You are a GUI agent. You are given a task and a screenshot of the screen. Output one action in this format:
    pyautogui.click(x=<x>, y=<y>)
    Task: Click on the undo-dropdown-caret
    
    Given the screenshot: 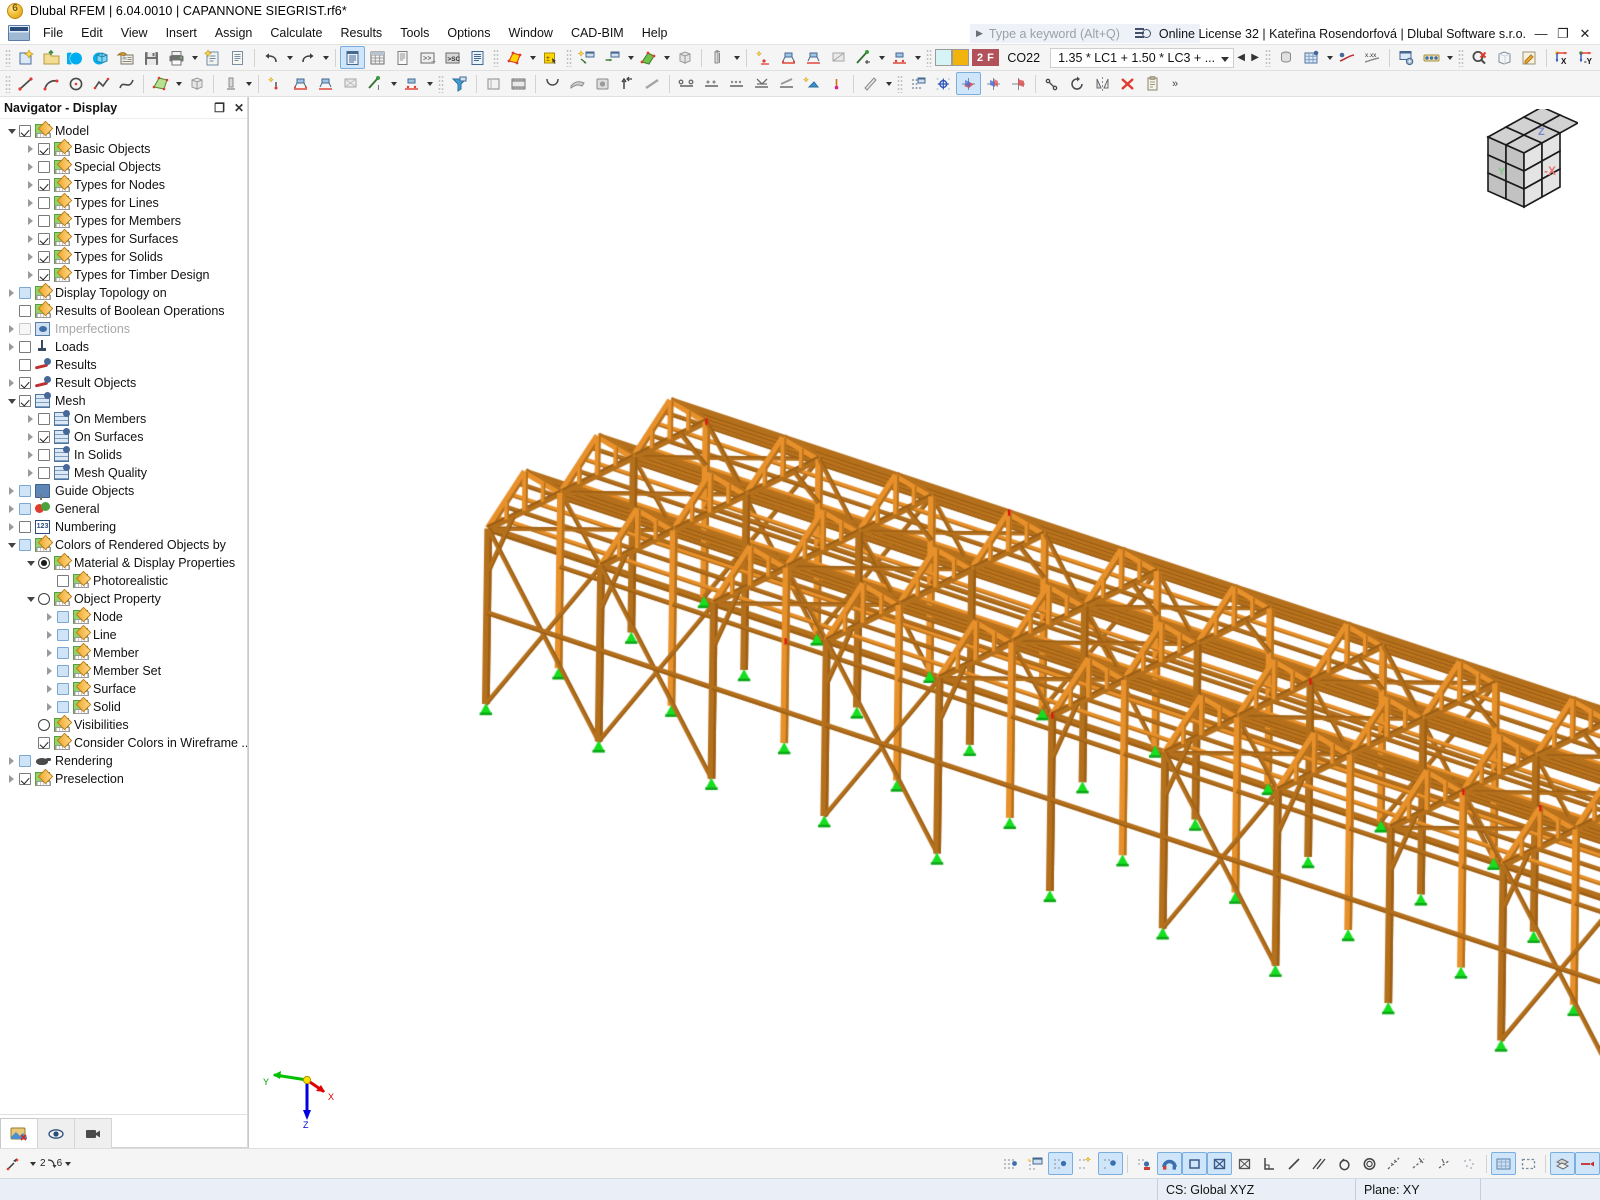 What is the action you would take?
    pyautogui.click(x=289, y=57)
    